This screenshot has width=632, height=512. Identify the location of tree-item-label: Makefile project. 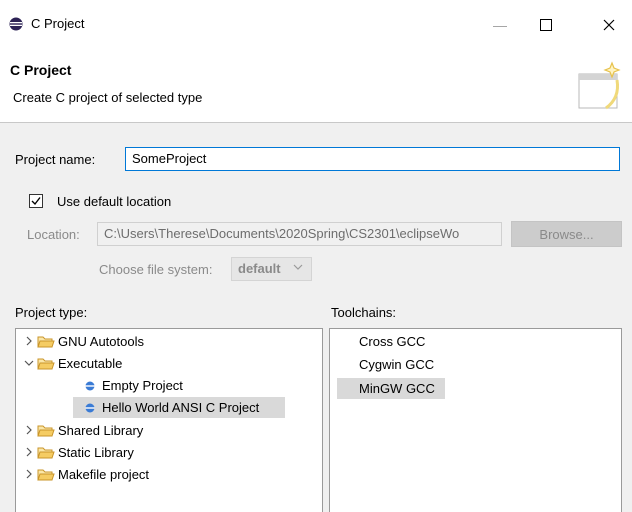
(104, 474).